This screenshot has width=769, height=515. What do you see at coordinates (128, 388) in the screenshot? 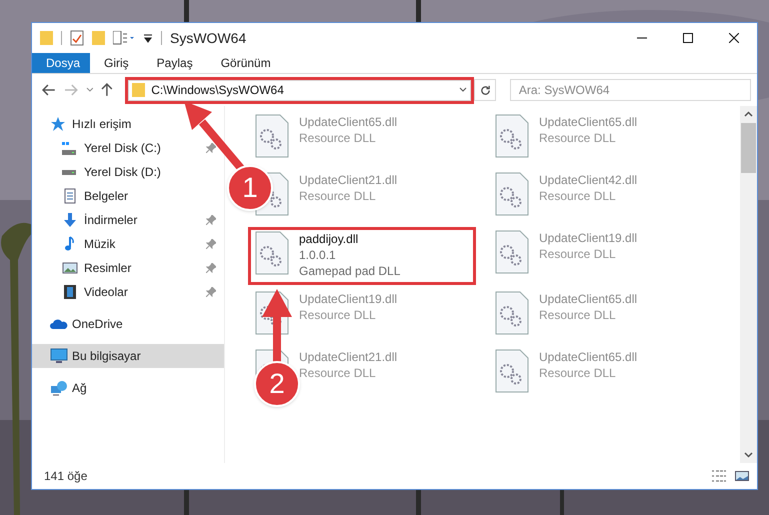
I see `sidebar-item: Ağ` at bounding box center [128, 388].